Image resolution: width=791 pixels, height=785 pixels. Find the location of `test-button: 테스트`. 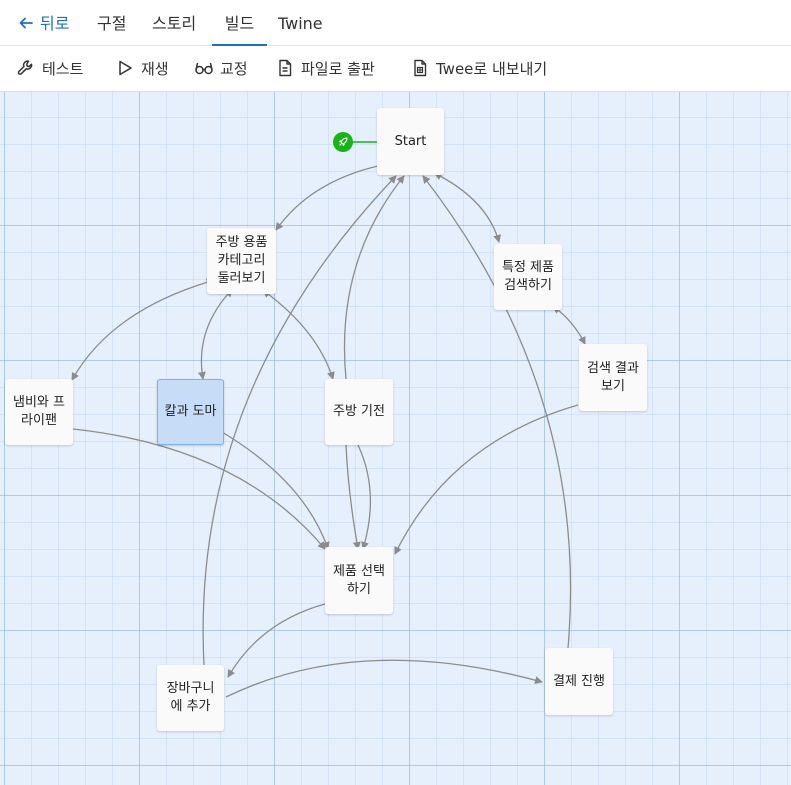

test-button: 테스트 is located at coordinates (49, 69).